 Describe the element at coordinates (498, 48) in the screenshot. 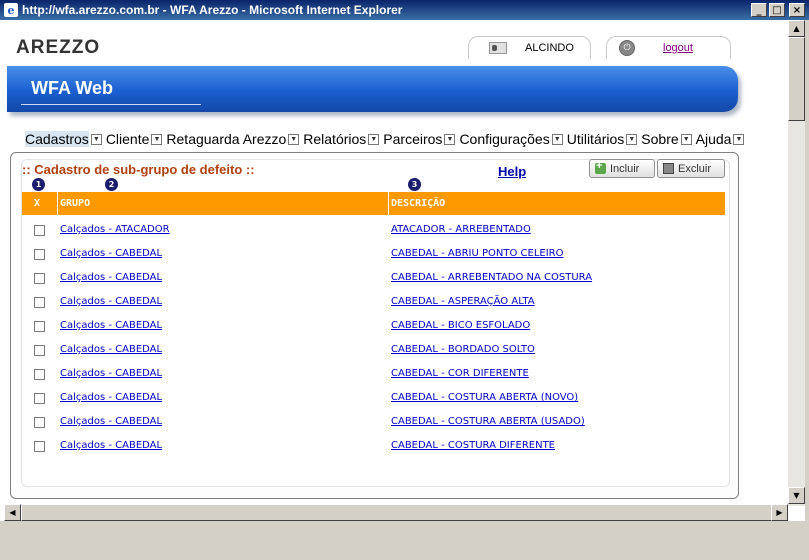

I see `user-icon` at that location.